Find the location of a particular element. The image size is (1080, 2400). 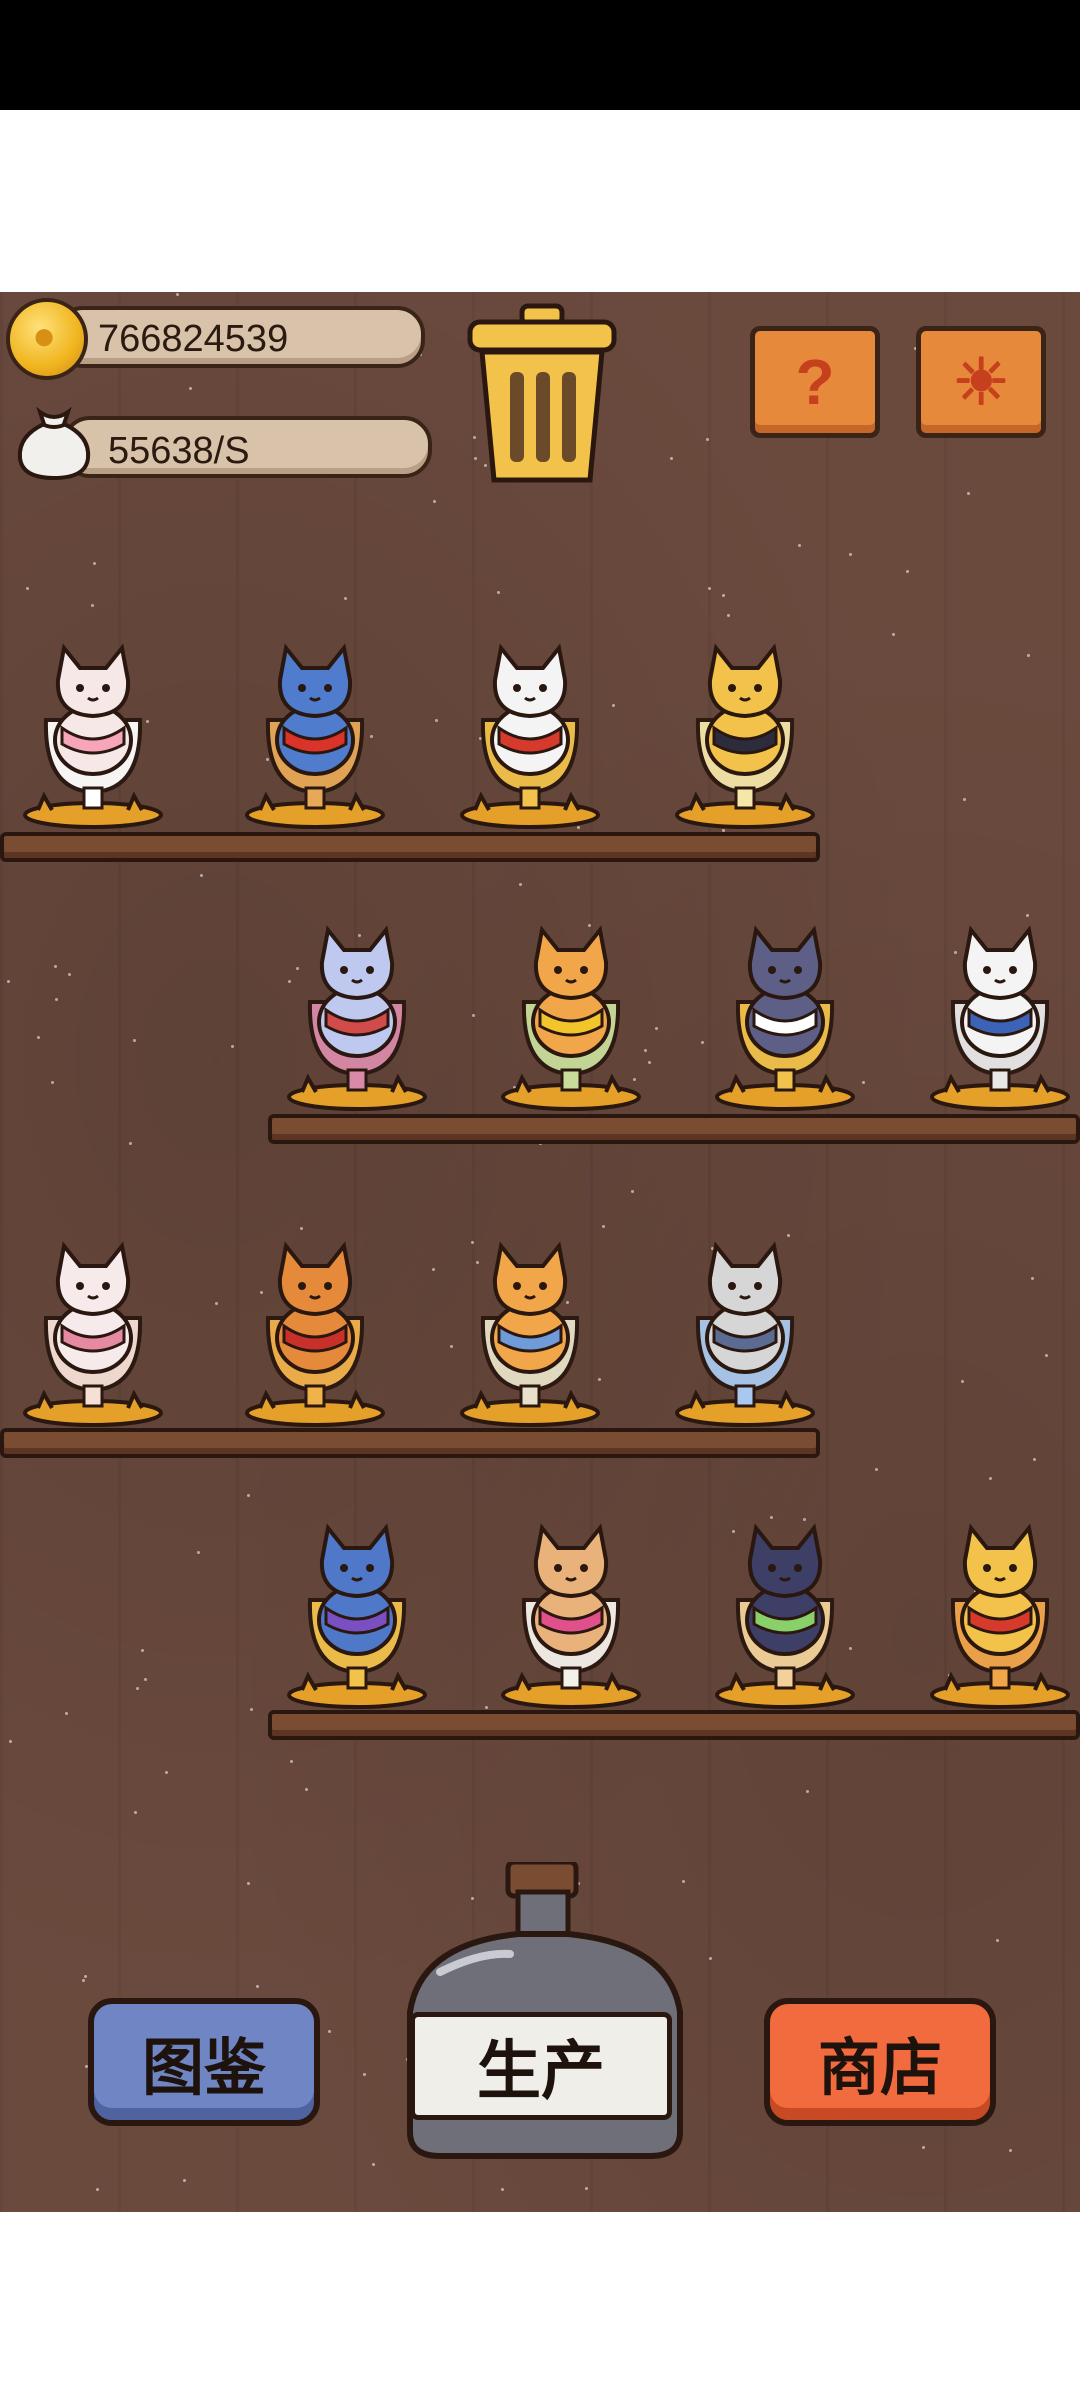

pink-cat-in-bowl-icon is located at coordinates (93, 720).